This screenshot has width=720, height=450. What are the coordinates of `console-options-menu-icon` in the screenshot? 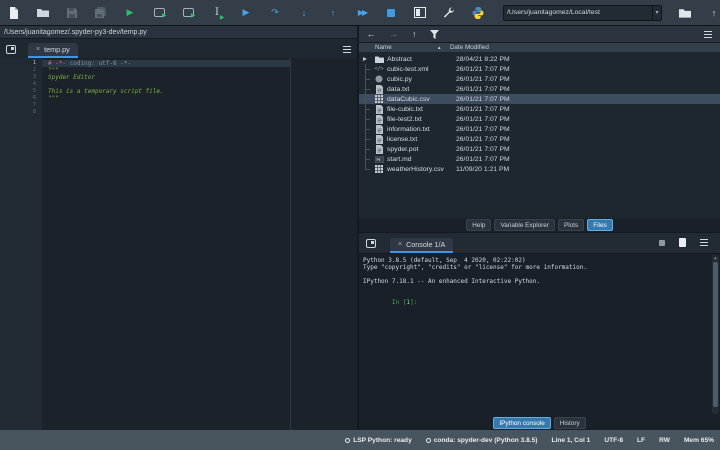 It's located at (704, 242).